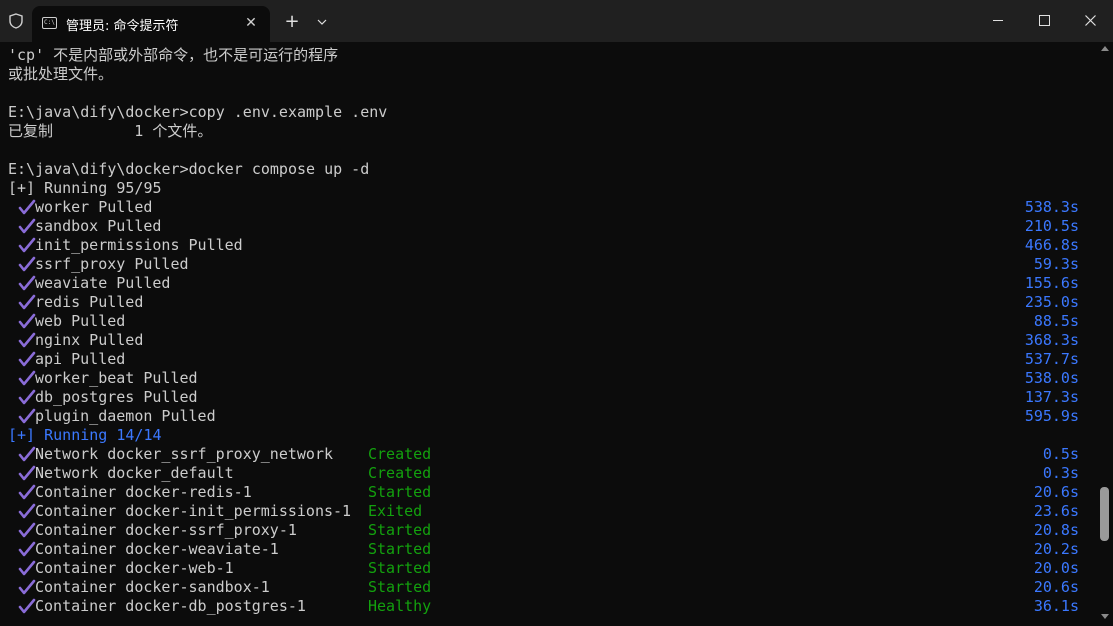  Describe the element at coordinates (1056, 321) in the screenshot. I see `pull-time: 88.5s` at that location.